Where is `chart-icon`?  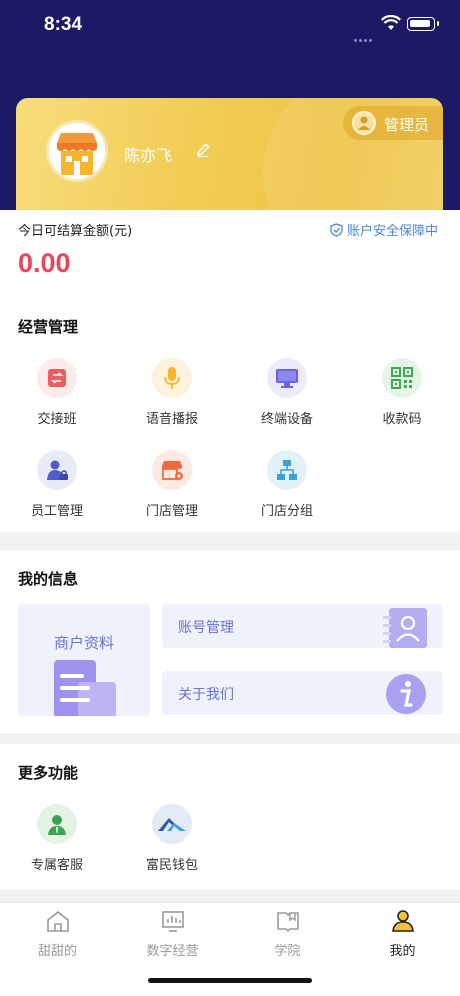 chart-icon is located at coordinates (172, 921).